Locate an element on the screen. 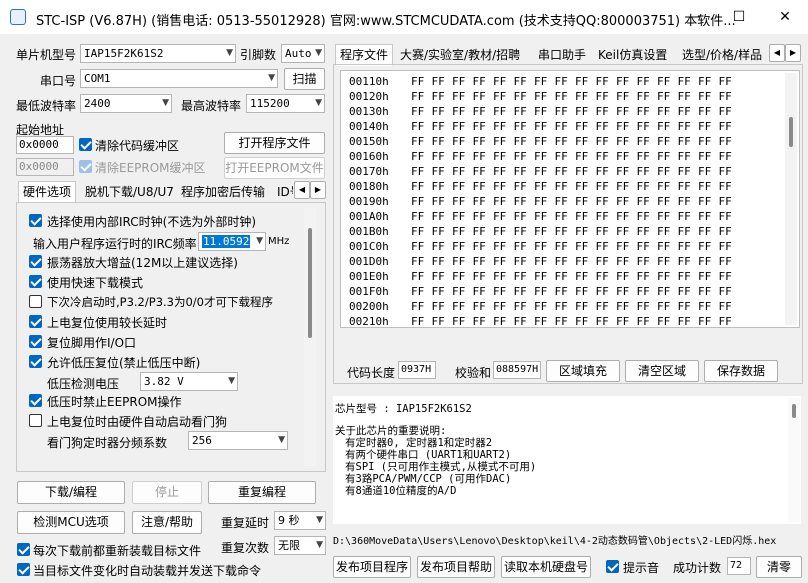  clear-eeprom-checkbox is located at coordinates (85, 166).